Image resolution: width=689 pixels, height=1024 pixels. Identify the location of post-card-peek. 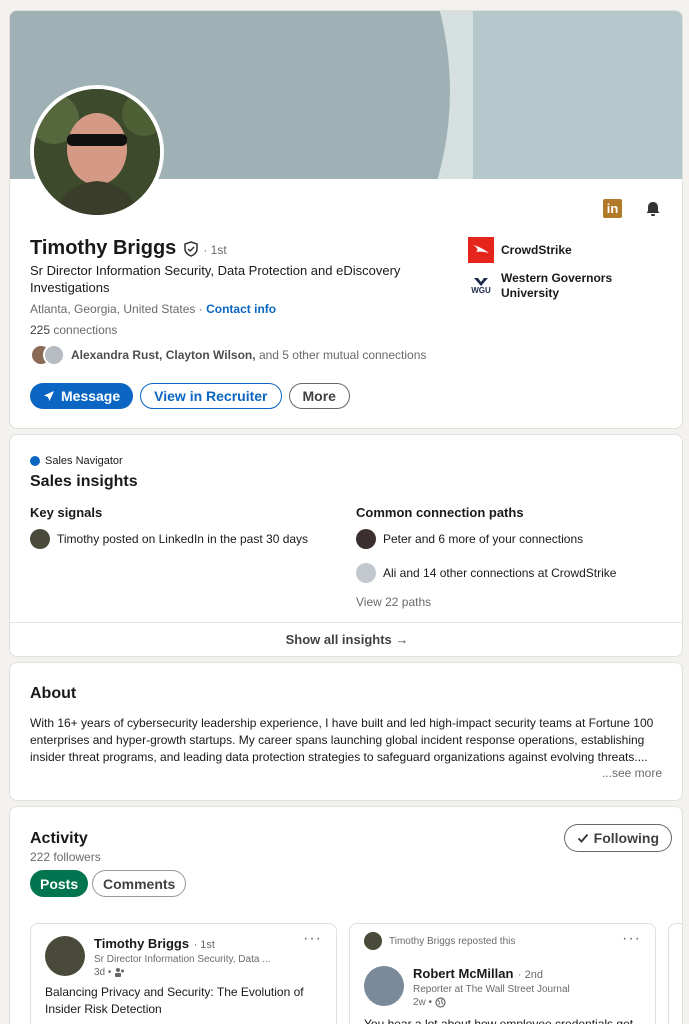
(675, 973).